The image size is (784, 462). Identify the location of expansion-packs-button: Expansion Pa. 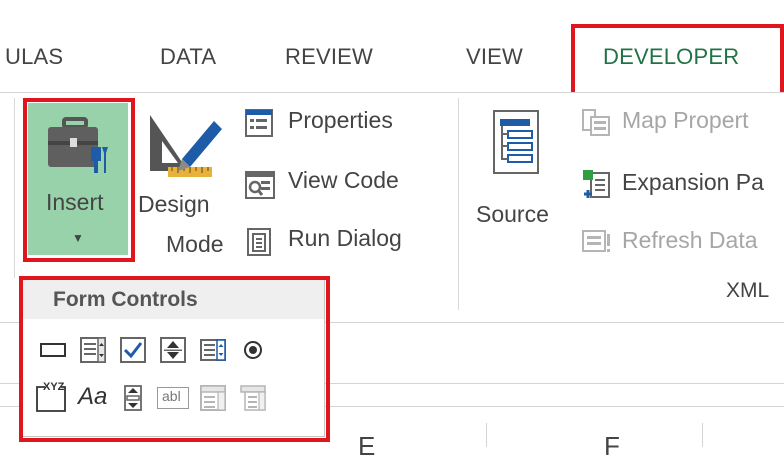
(681, 186).